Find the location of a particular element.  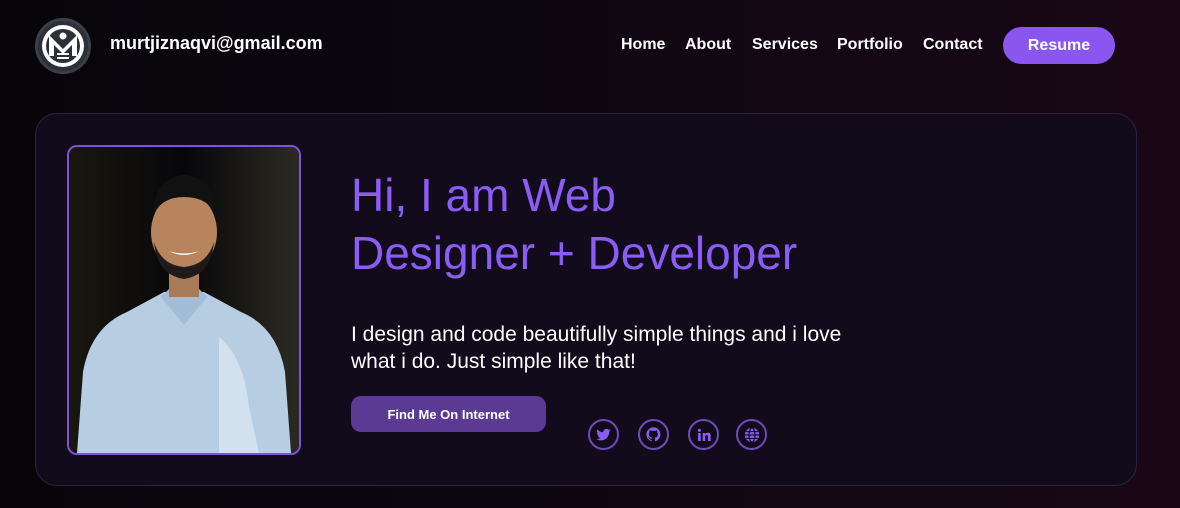

profile-photo is located at coordinates (184, 300).